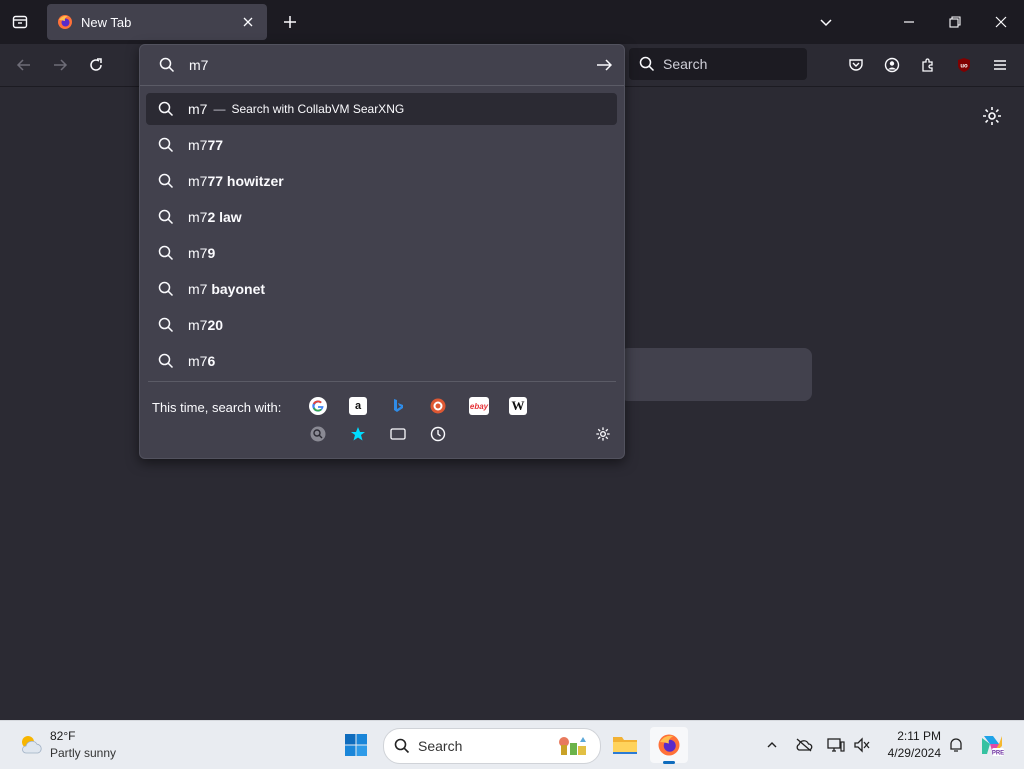  Describe the element at coordinates (217, 407) in the screenshot. I see `one-off-search-label: This time, search with:` at that location.